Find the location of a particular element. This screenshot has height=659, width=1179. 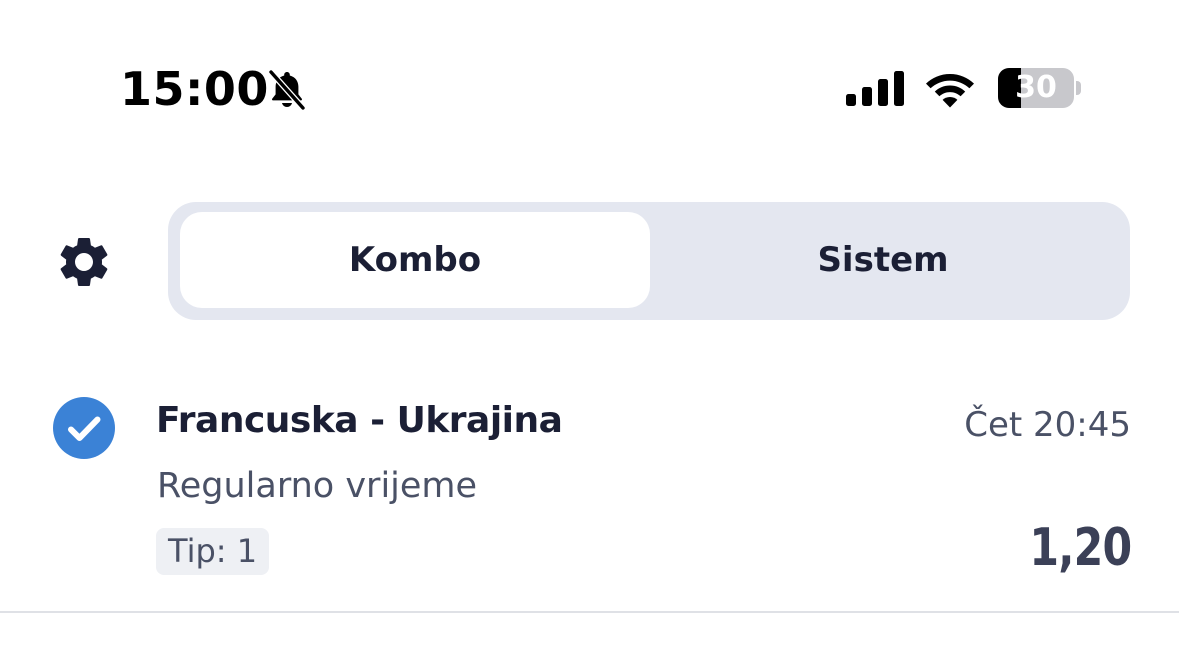

battery-icon: 30 is located at coordinates (1041, 88).